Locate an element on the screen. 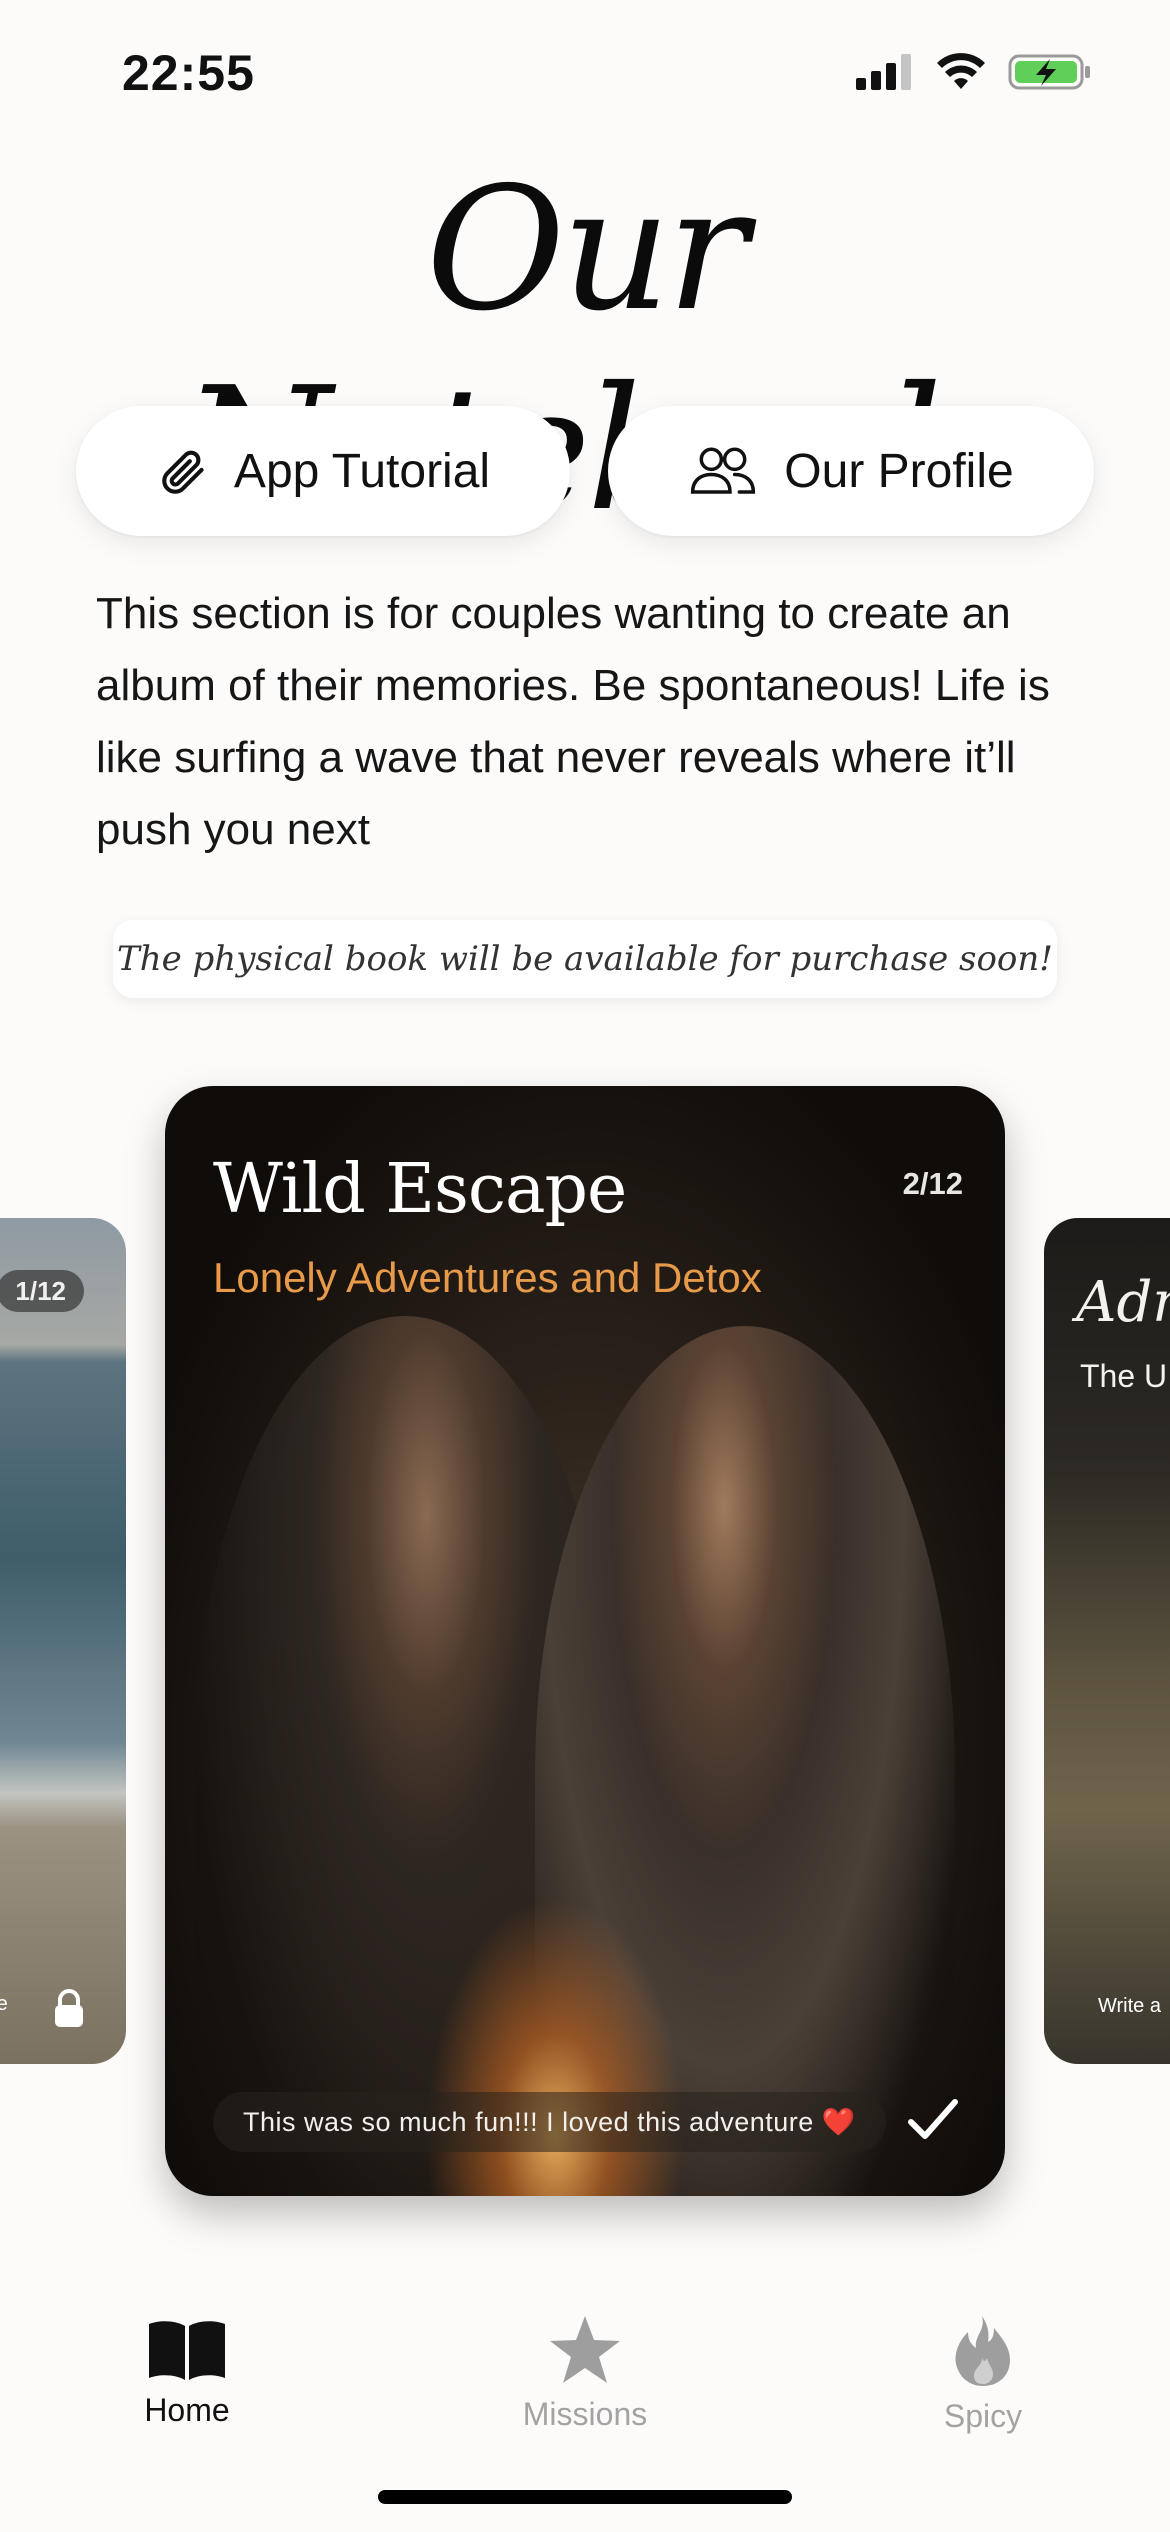 This screenshot has width=1170, height=2532. app-tutorial-button: App Tutorial is located at coordinates (323, 471).